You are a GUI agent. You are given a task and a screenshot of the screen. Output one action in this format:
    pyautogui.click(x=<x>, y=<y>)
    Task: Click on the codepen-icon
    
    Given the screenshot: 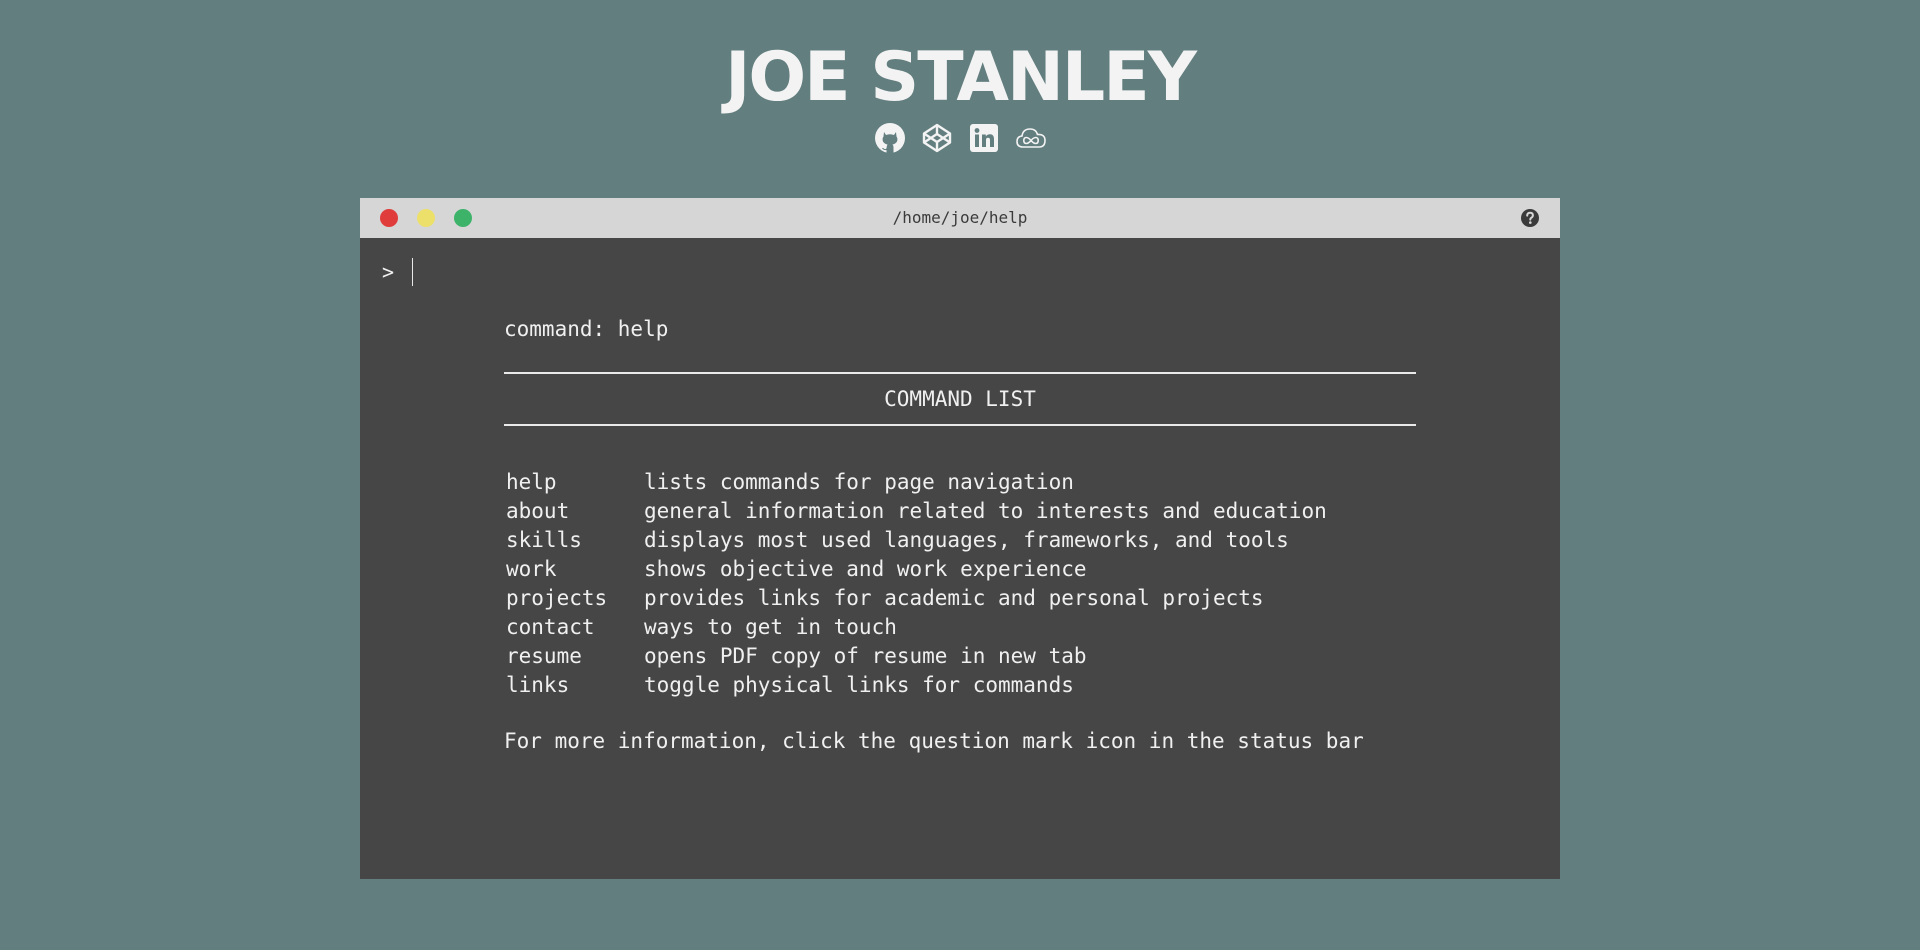 What is the action you would take?
    pyautogui.click(x=936, y=138)
    